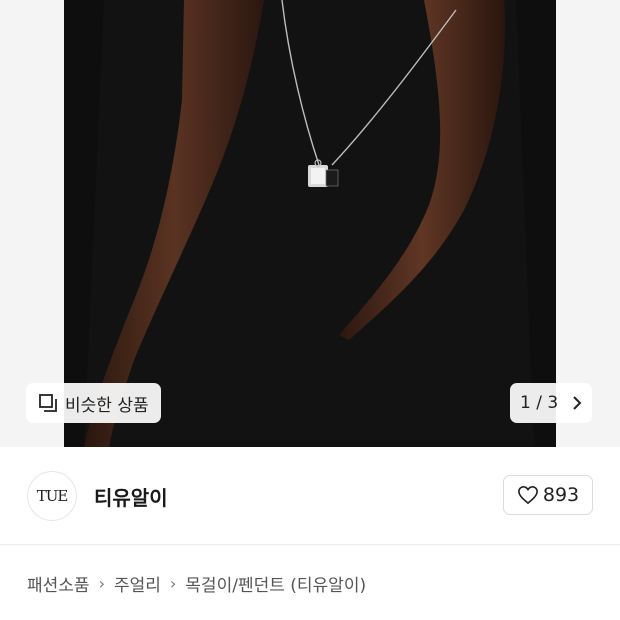 This screenshot has width=620, height=620. Describe the element at coordinates (58, 583) in the screenshot. I see `breadcrumb-item-fashion-accessories: 패션소품` at that location.